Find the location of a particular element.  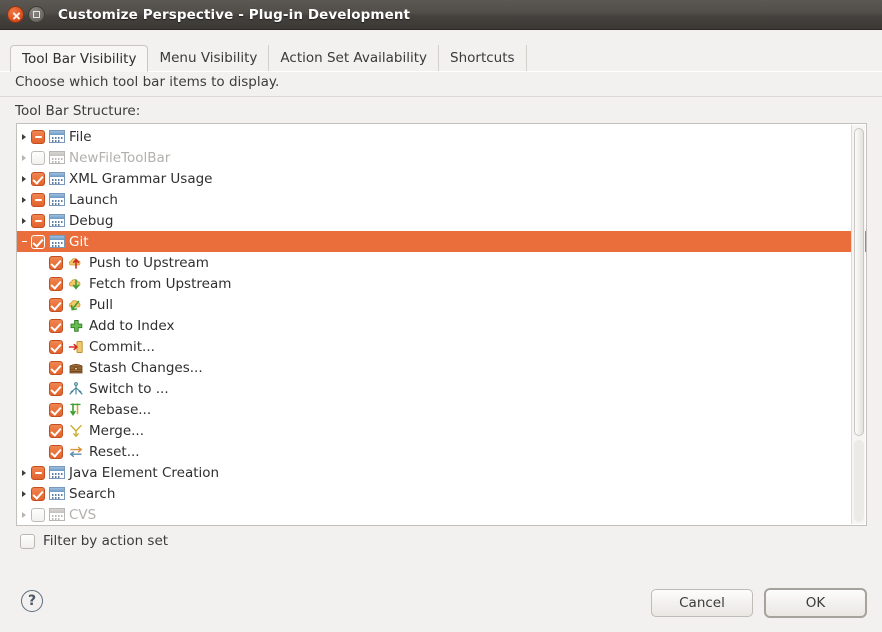

tree-row: Search is located at coordinates (441, 493).